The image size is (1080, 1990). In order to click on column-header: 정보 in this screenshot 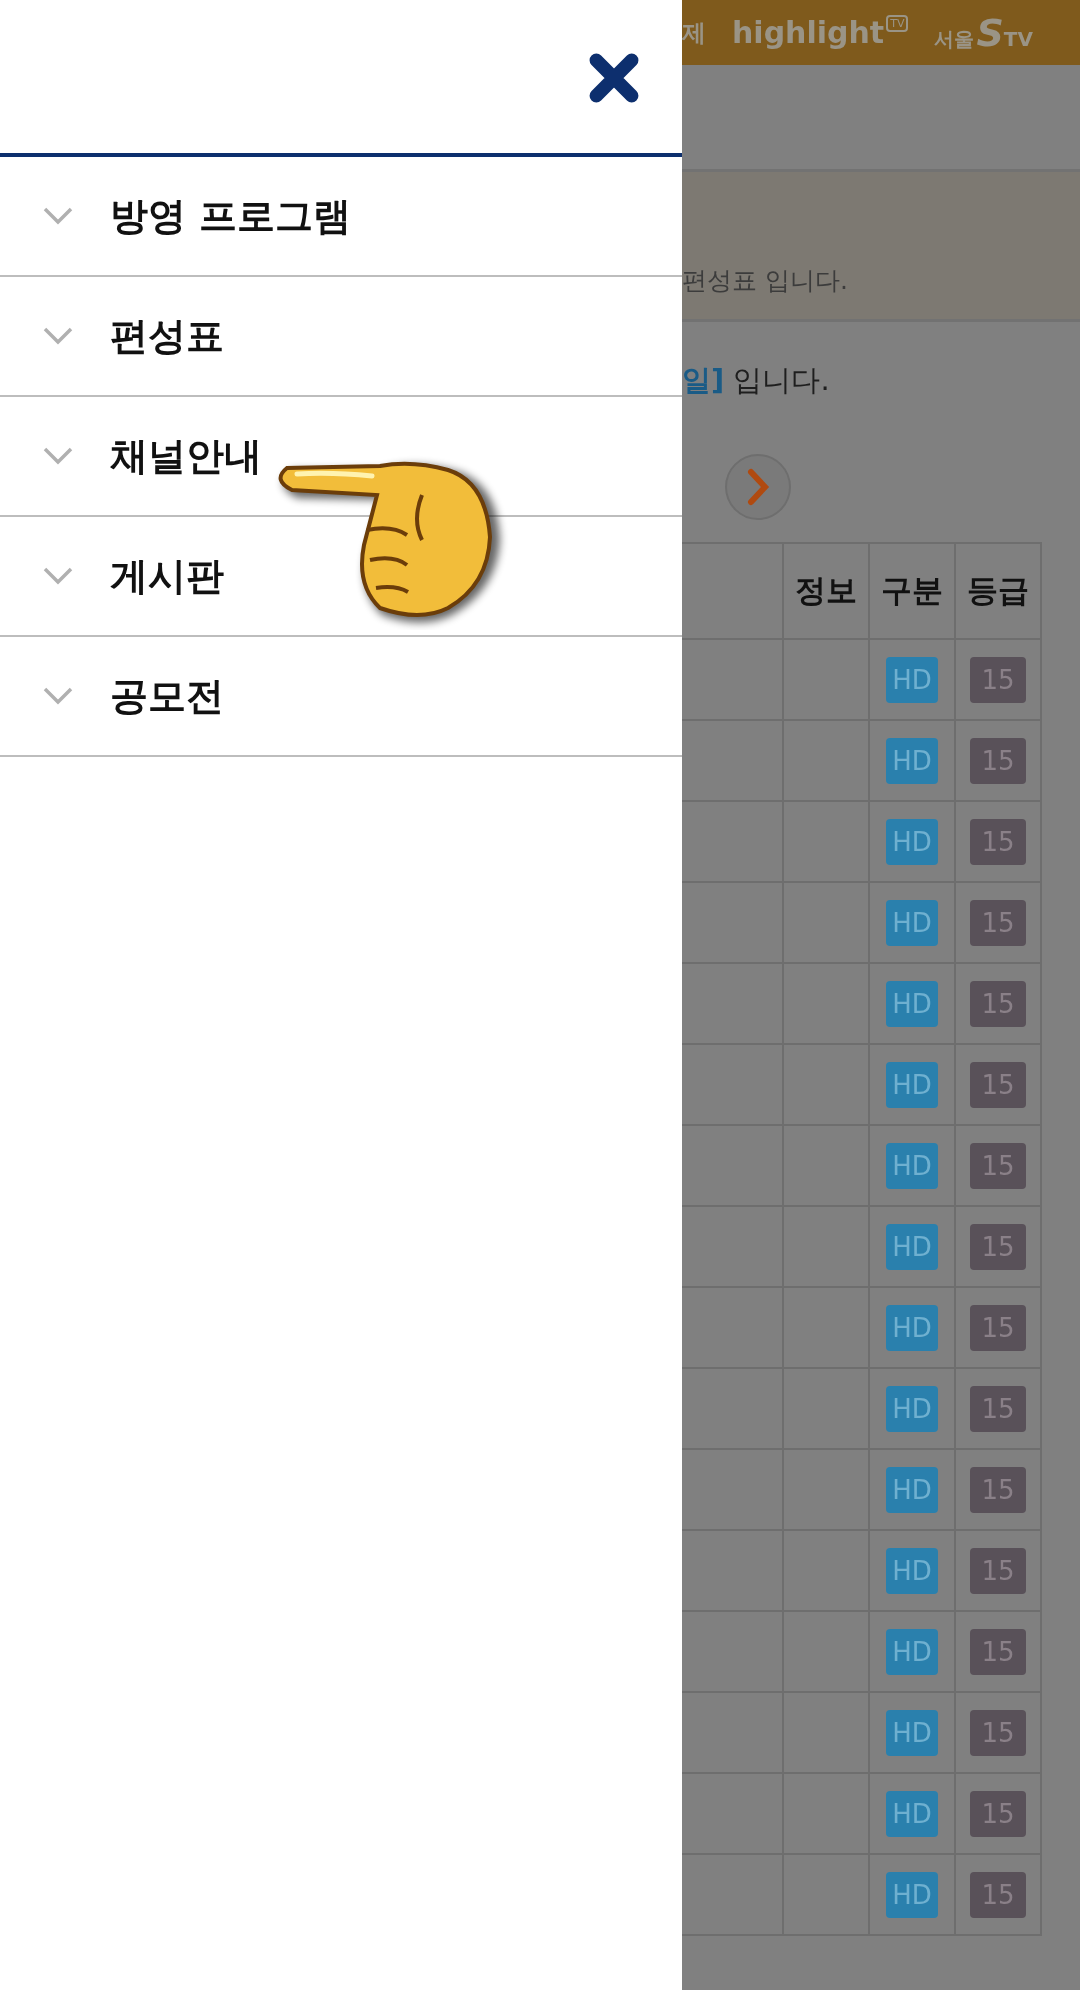, I will do `click(827, 591)`.